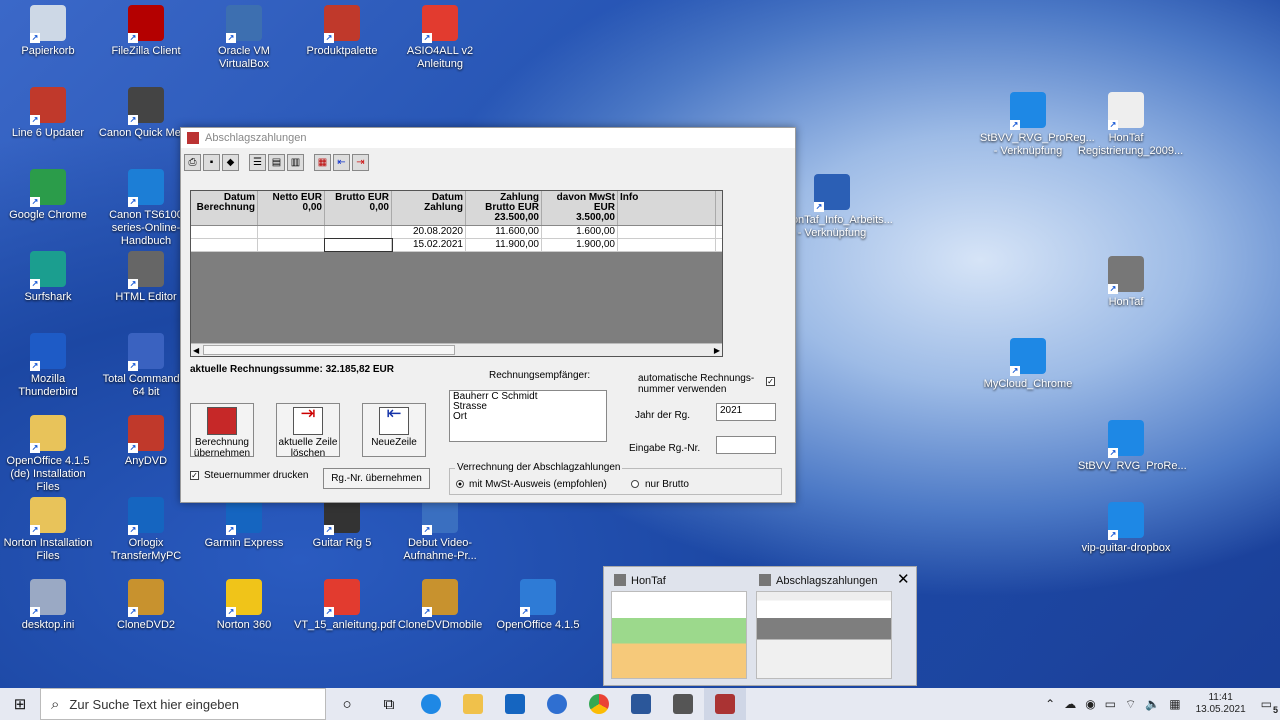  I want to click on list-icon: ☰, so click(257, 162).